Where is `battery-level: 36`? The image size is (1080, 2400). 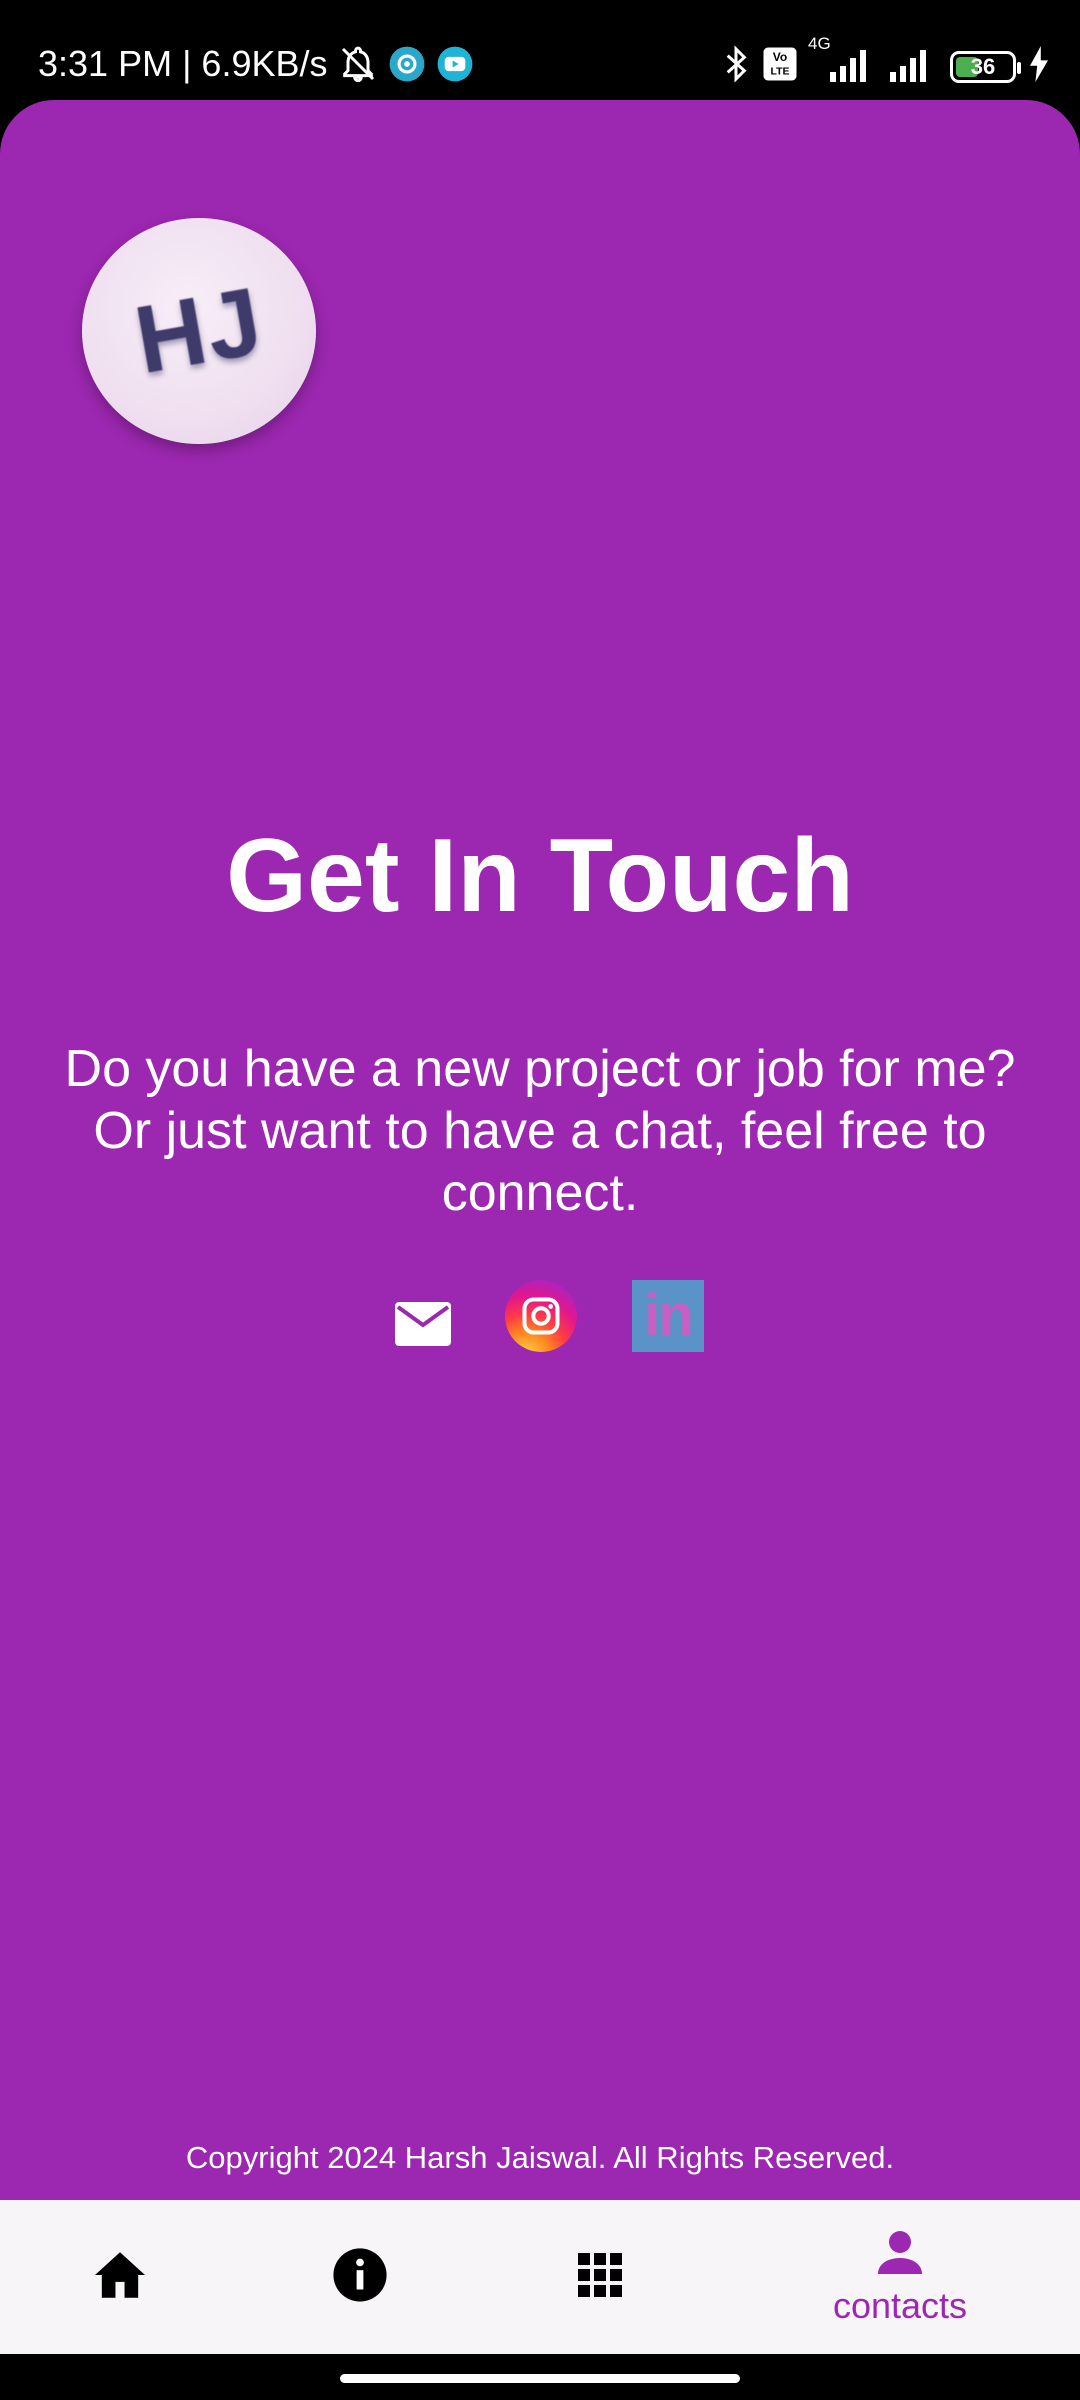 battery-level: 36 is located at coordinates (983, 66).